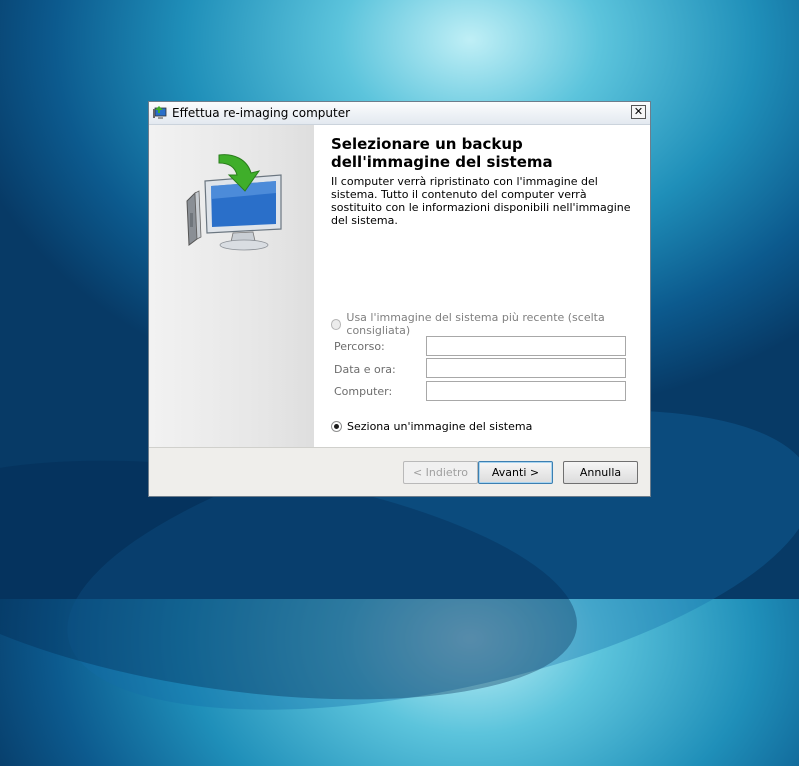  I want to click on computer-field, so click(526, 391).